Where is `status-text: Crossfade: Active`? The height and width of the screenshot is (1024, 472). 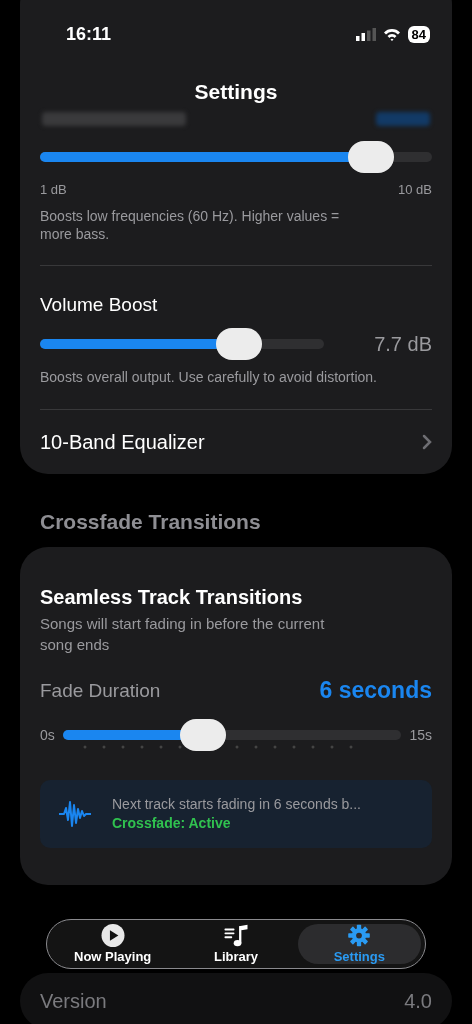
status-text: Crossfade: Active is located at coordinates (172, 823).